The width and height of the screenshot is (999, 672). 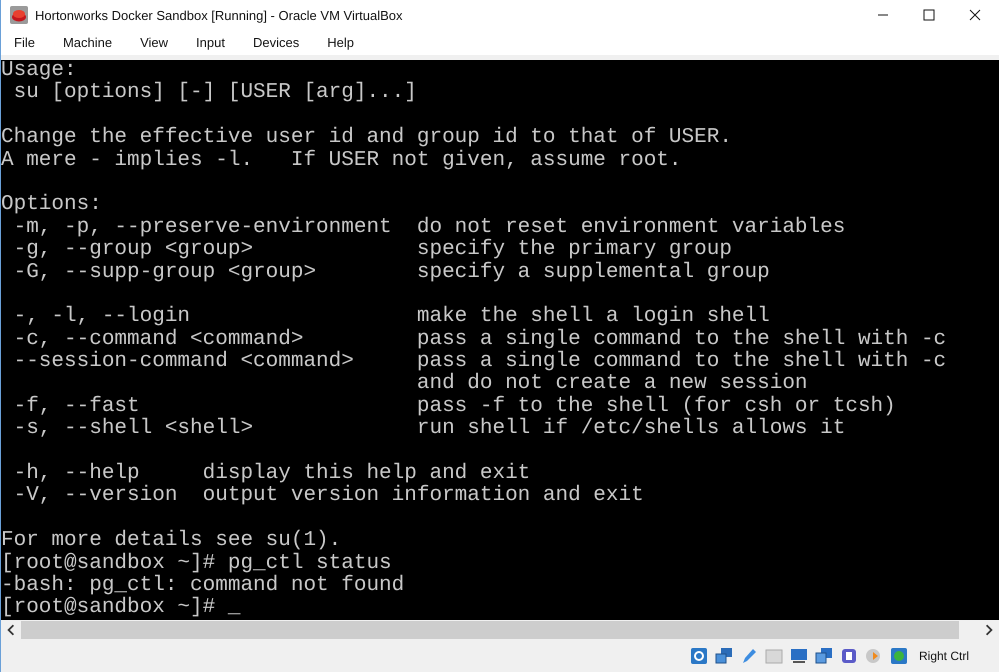 I want to click on menu-item: Input, so click(x=210, y=42).